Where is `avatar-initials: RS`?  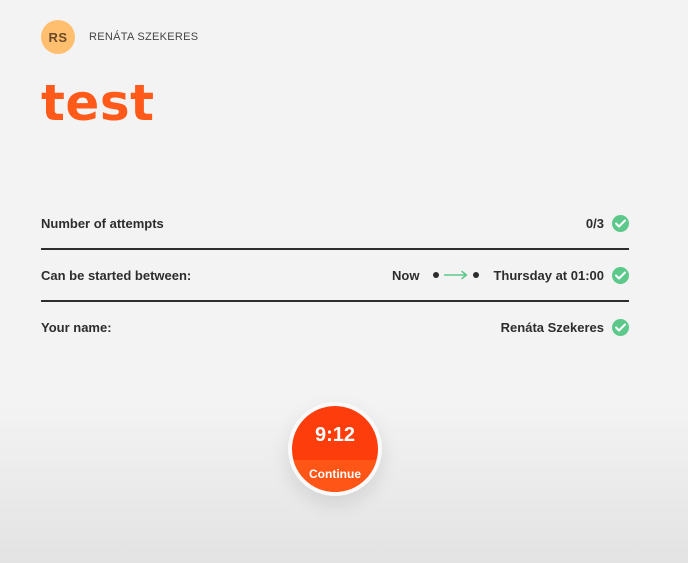 avatar-initials: RS is located at coordinates (58, 37).